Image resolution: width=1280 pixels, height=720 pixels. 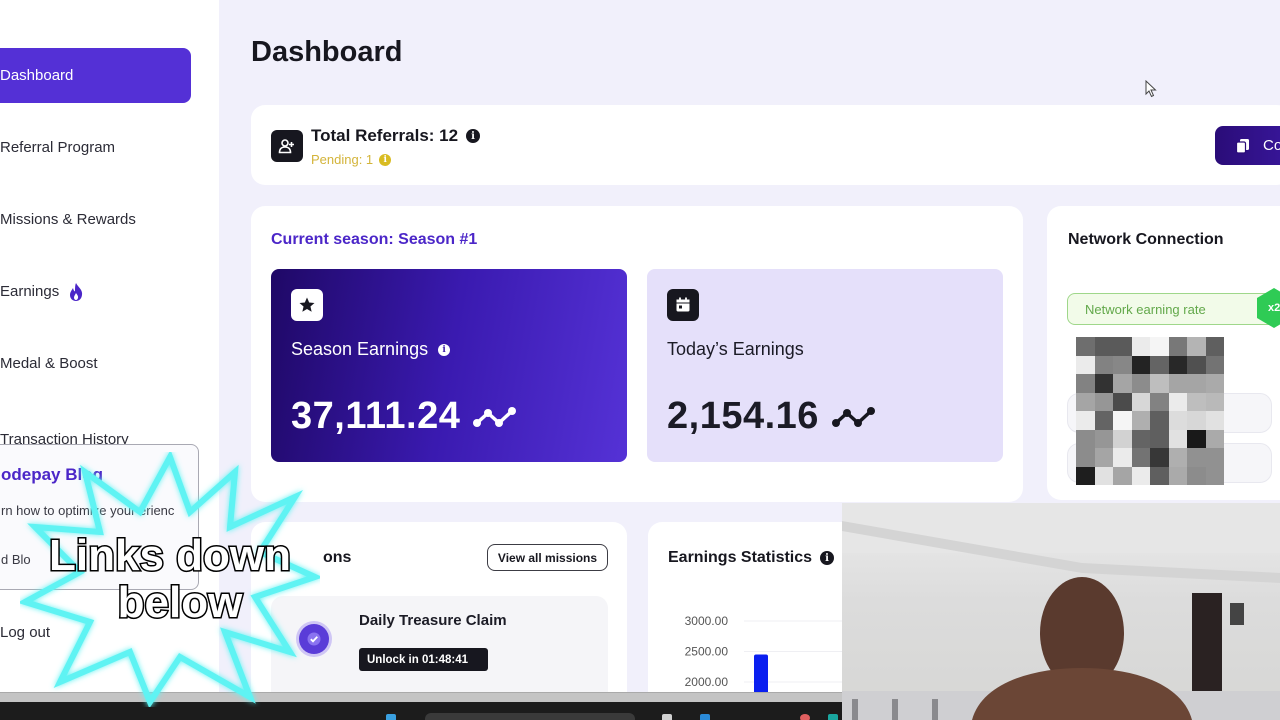 What do you see at coordinates (95, 291) in the screenshot?
I see `sidebar-item-earnings: Earnings` at bounding box center [95, 291].